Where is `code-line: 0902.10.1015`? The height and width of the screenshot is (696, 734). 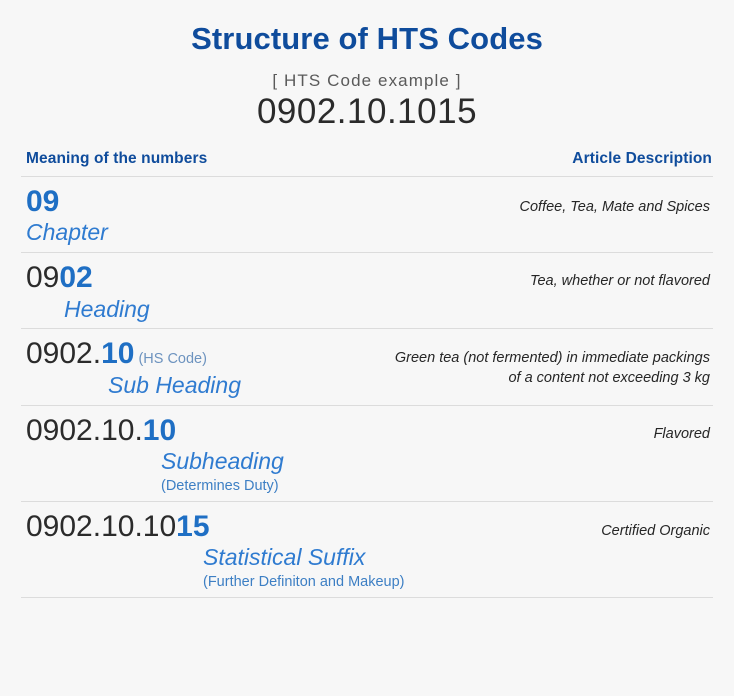
code-line: 0902.10.1015 is located at coordinates (215, 527).